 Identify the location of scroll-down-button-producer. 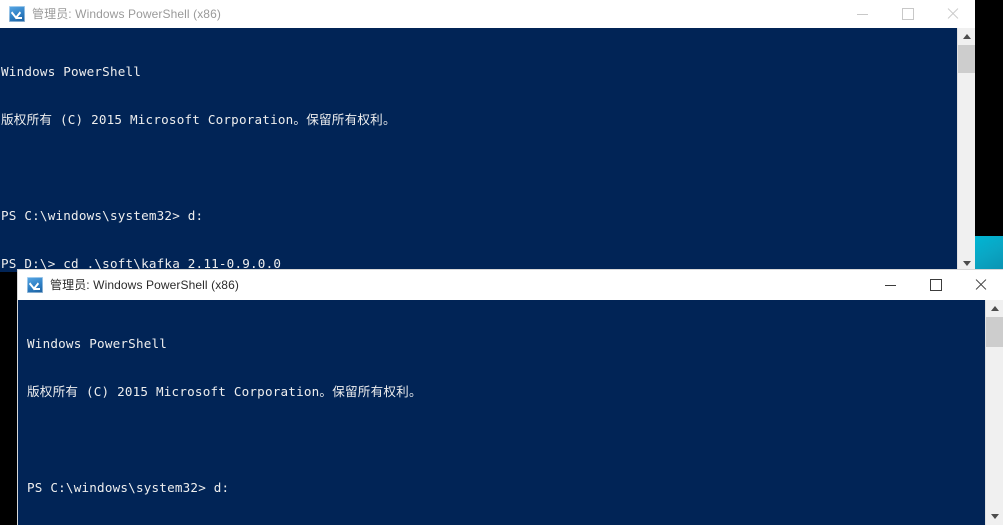
(994, 516).